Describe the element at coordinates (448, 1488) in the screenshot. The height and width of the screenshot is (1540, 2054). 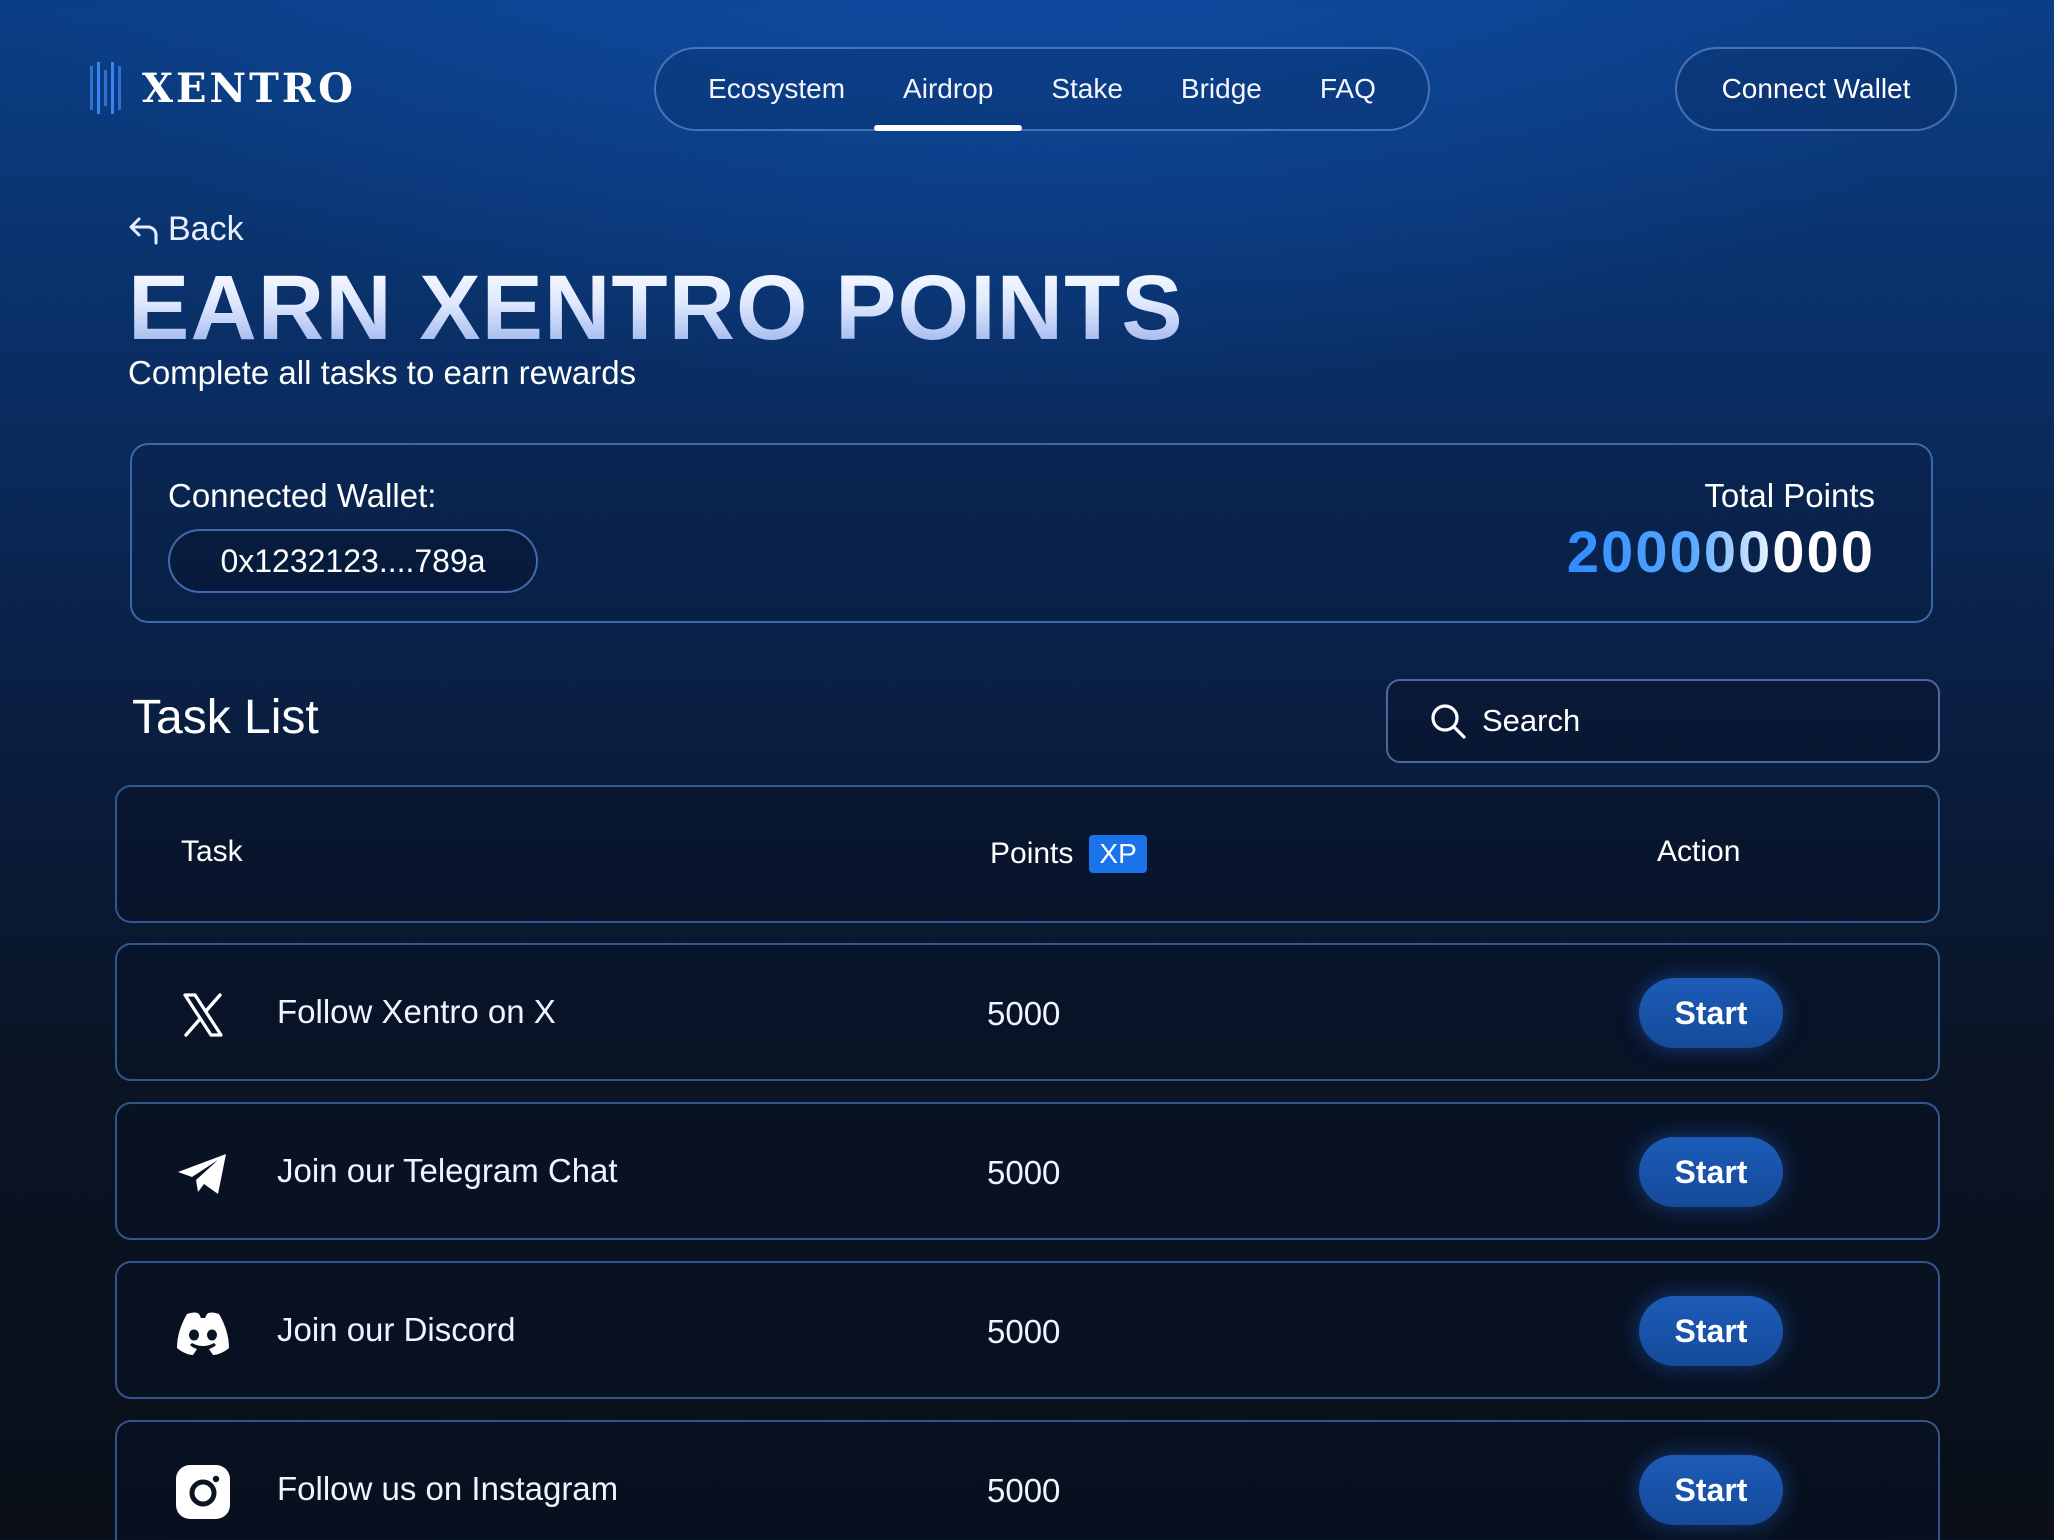
I see `task-label: Follow us on Instagram` at that location.